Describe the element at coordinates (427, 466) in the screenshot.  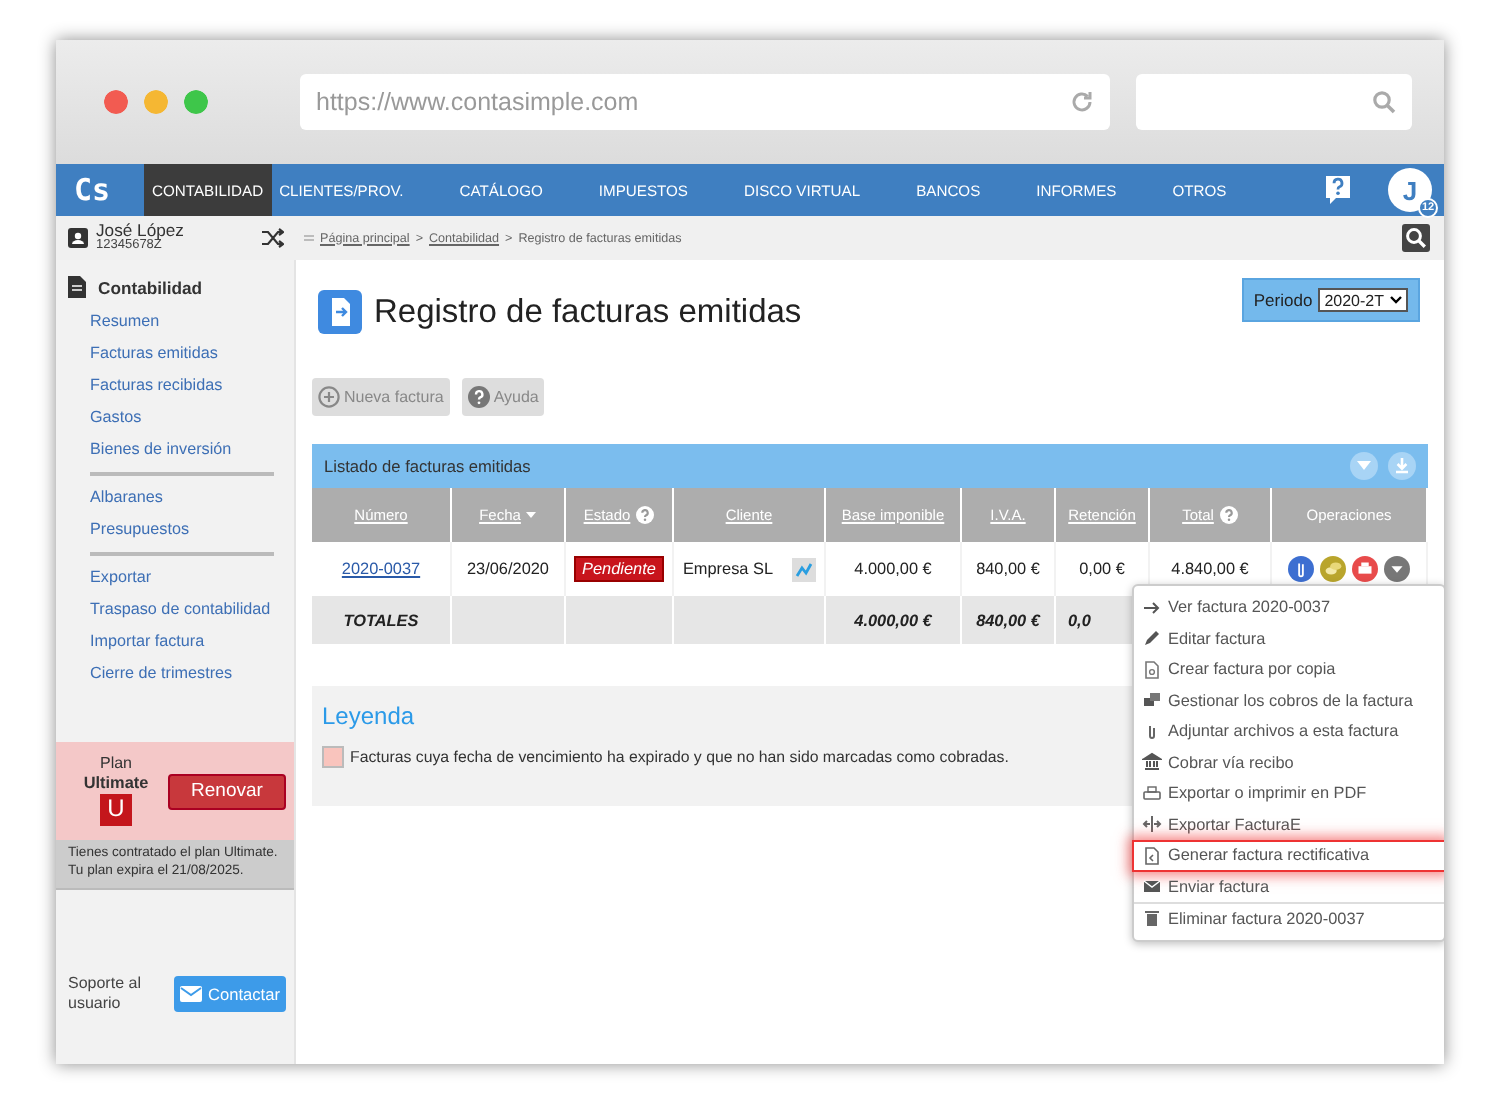
I see `table-title: Listado de facturas emitidas` at that location.